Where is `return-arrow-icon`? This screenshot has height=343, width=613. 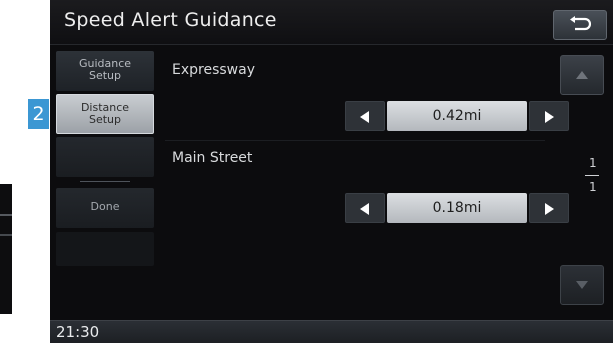
return-arrow-icon is located at coordinates (580, 23).